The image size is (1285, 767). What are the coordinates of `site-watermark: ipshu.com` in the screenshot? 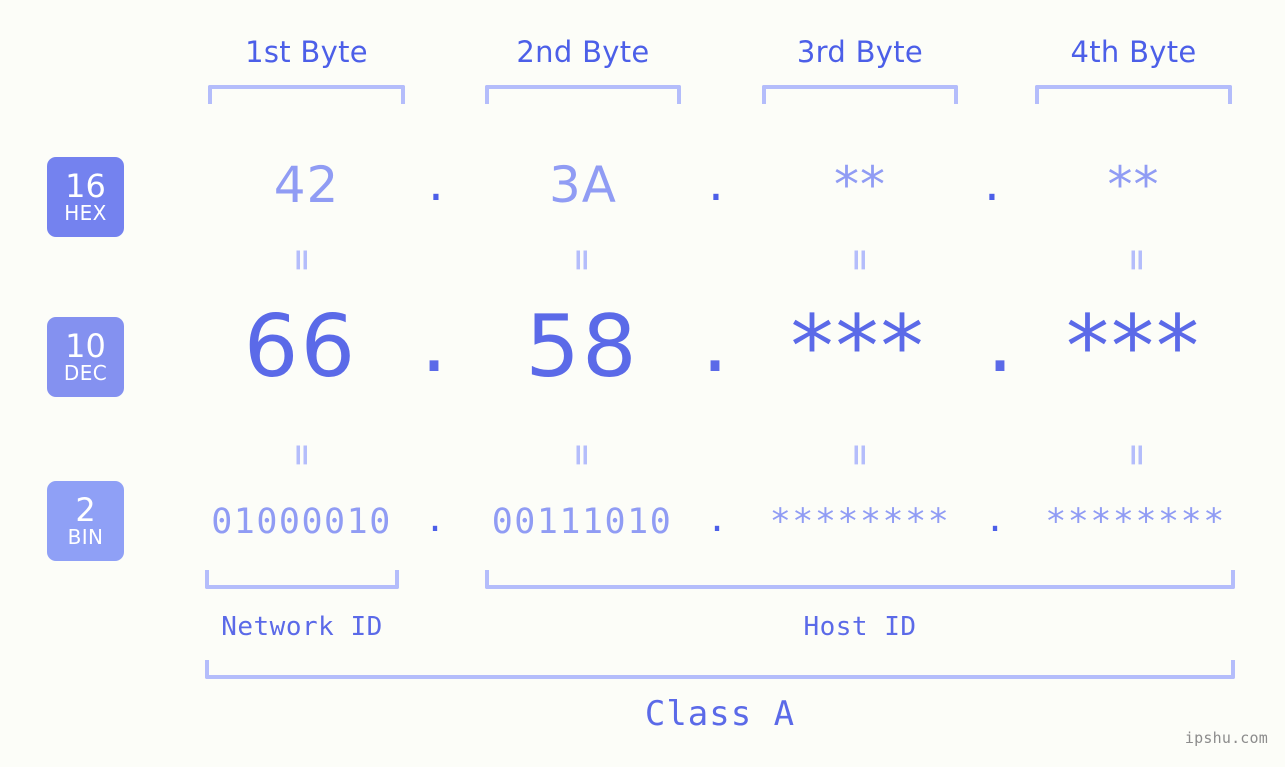 It's located at (1226, 738).